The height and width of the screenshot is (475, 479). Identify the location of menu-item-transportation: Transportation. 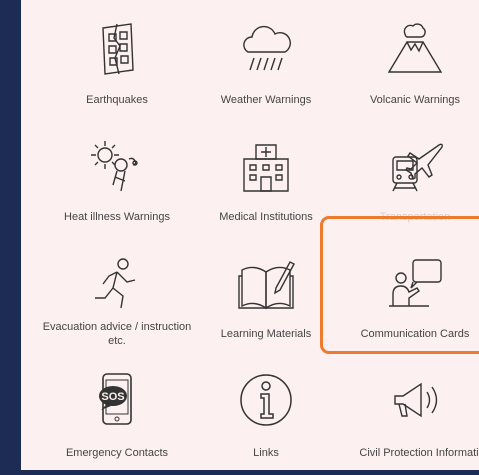
(409, 183).